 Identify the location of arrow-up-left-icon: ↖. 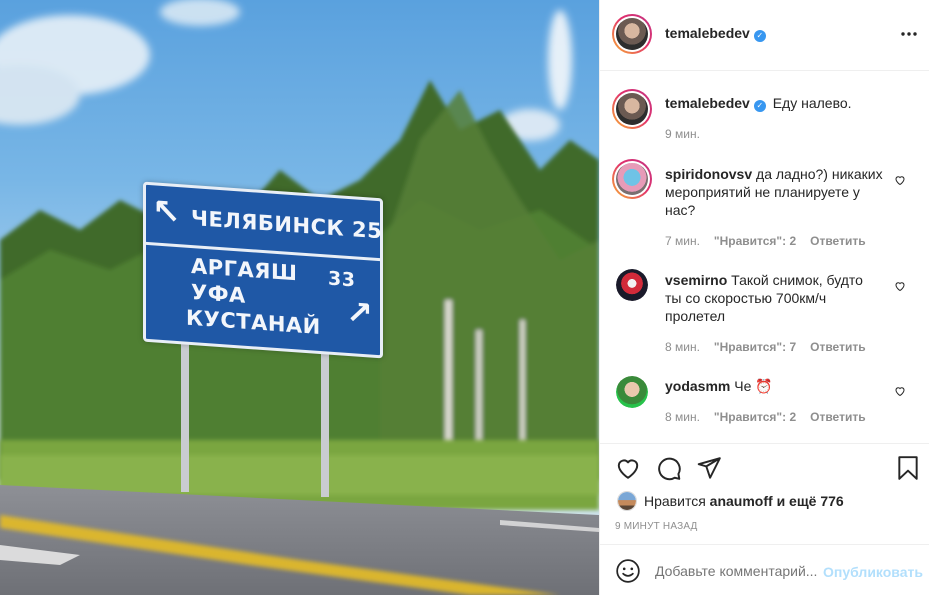
(166, 212).